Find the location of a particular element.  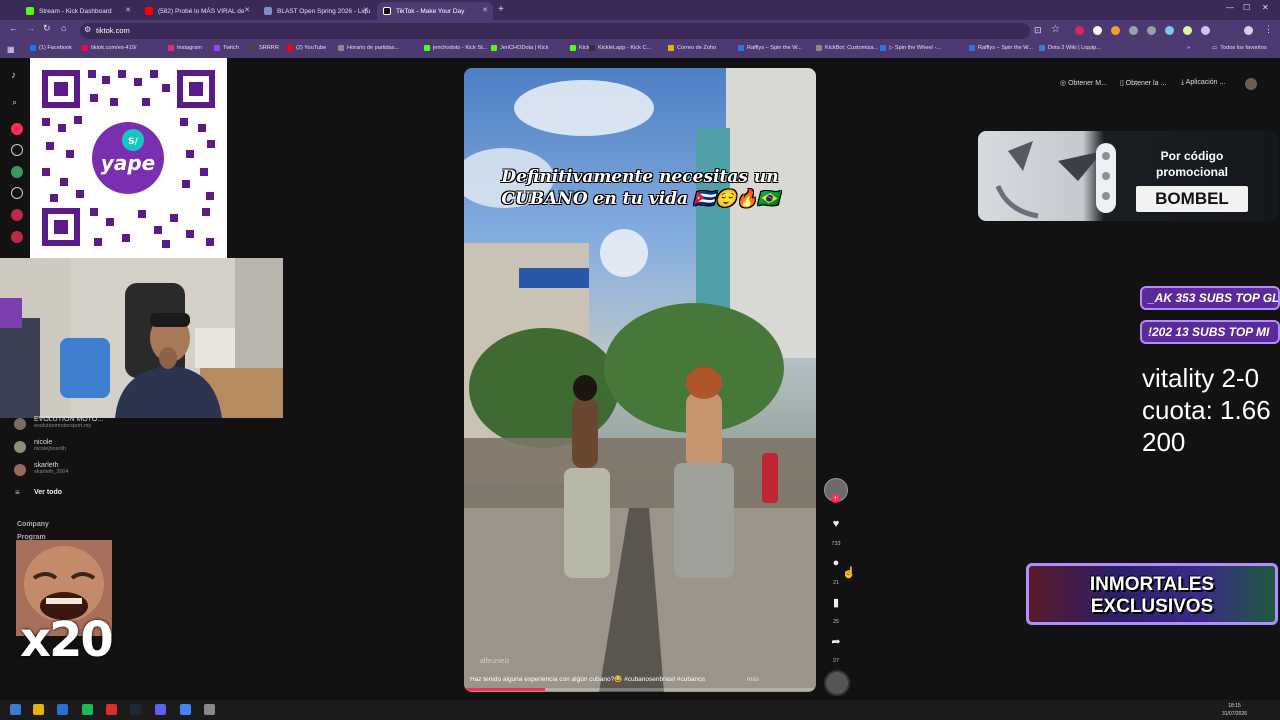

apps-icon: ▦ is located at coordinates (11, 49).